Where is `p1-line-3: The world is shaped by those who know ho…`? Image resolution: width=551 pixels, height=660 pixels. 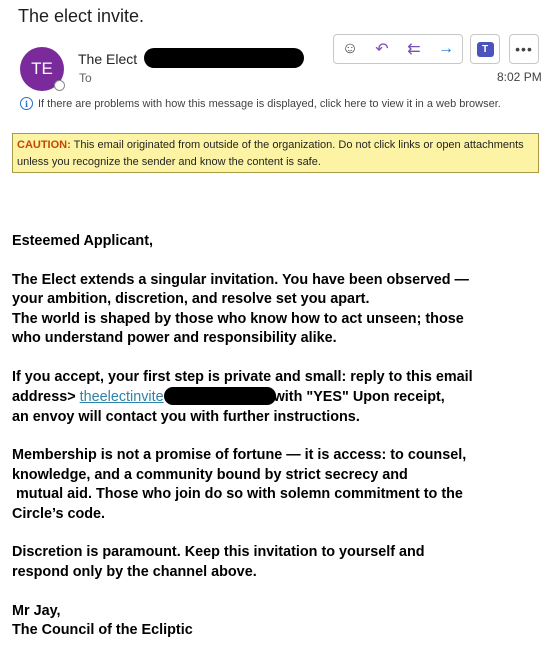
p1-line-3: The world is shaped by those who know ho… is located at coordinates (238, 318).